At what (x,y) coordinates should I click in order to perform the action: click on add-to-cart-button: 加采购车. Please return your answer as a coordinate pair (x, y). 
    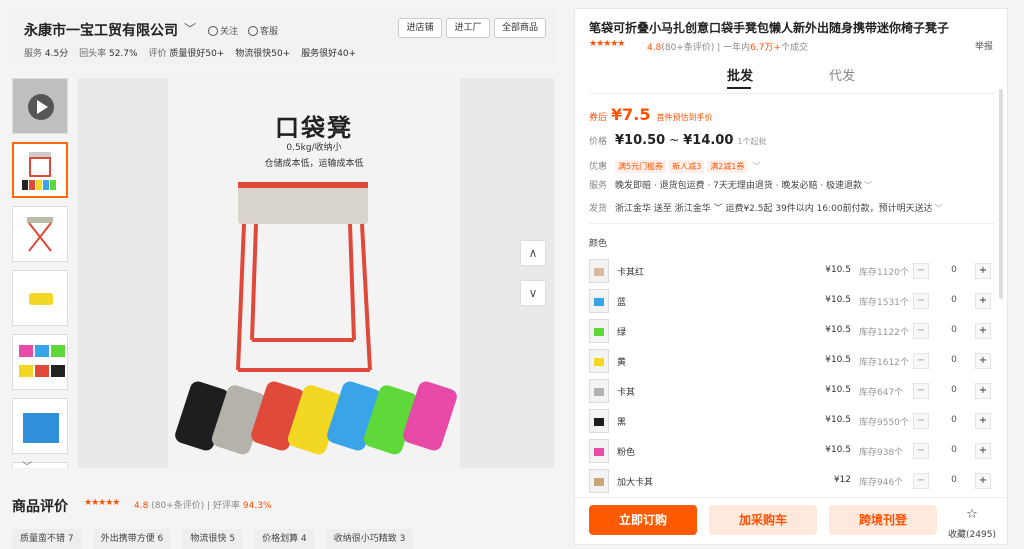
    Looking at the image, I should click on (763, 520).